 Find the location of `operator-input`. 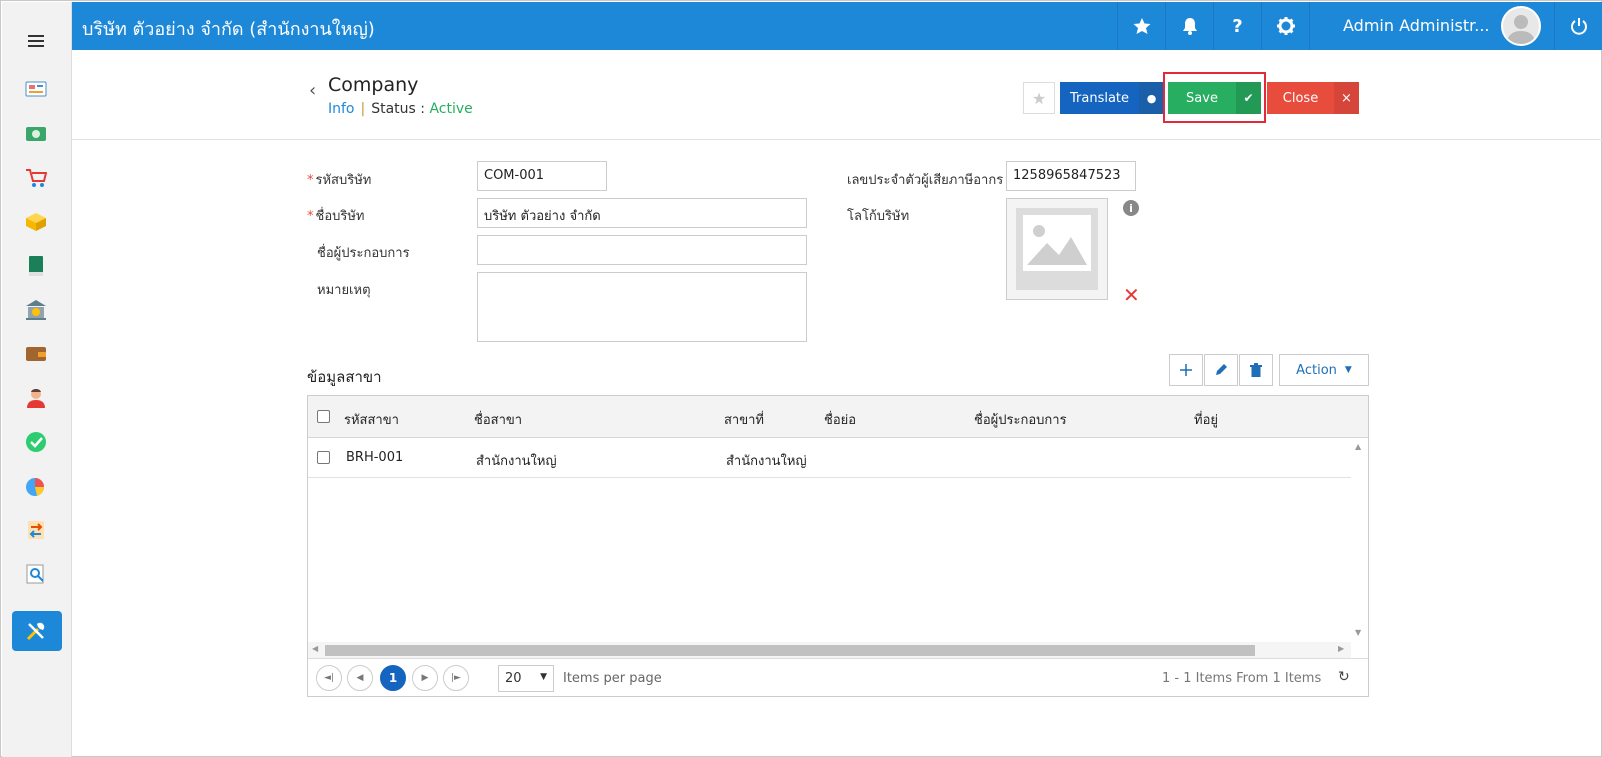

operator-input is located at coordinates (642, 250).